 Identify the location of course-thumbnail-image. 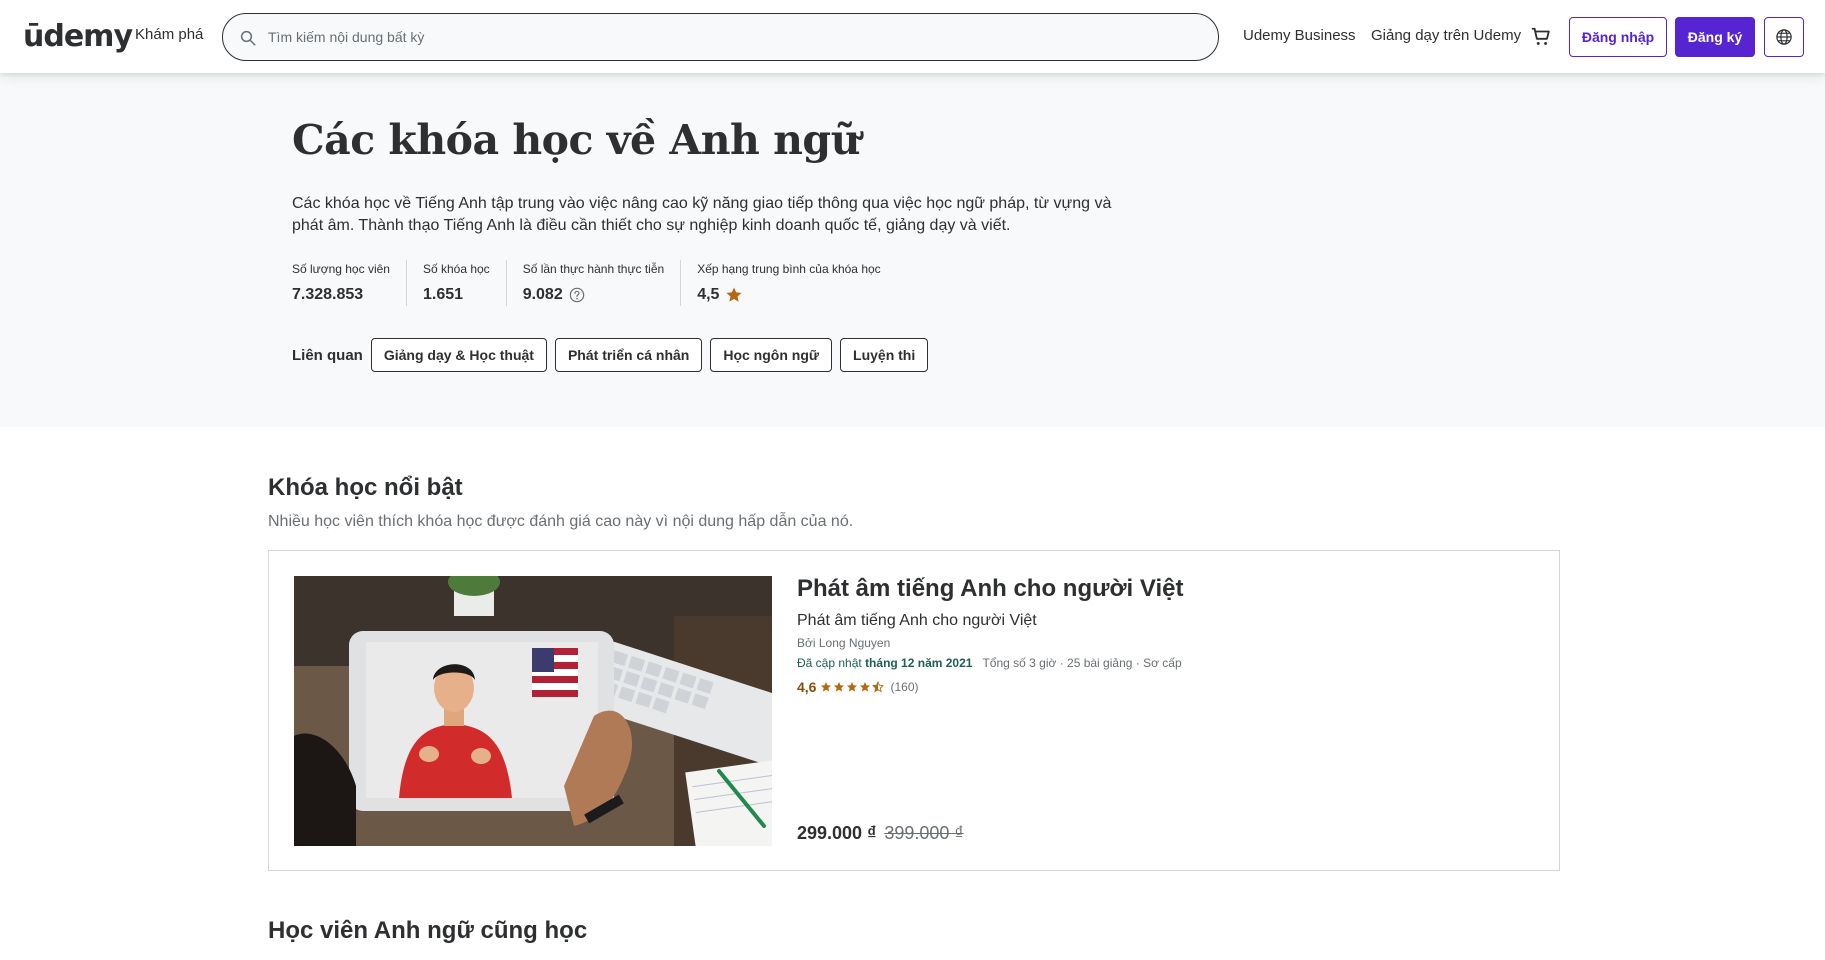
(533, 711).